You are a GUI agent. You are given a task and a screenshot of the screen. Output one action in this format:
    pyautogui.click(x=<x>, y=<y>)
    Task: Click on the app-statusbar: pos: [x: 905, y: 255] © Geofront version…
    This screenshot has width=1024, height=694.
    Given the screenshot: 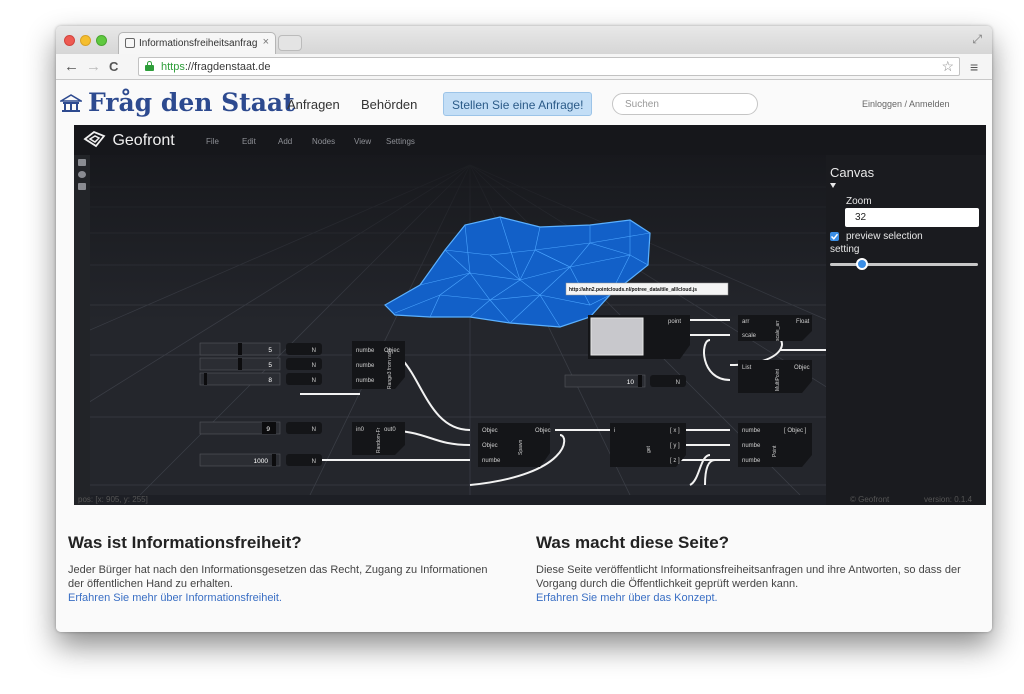 What is the action you would take?
    pyautogui.click(x=530, y=500)
    